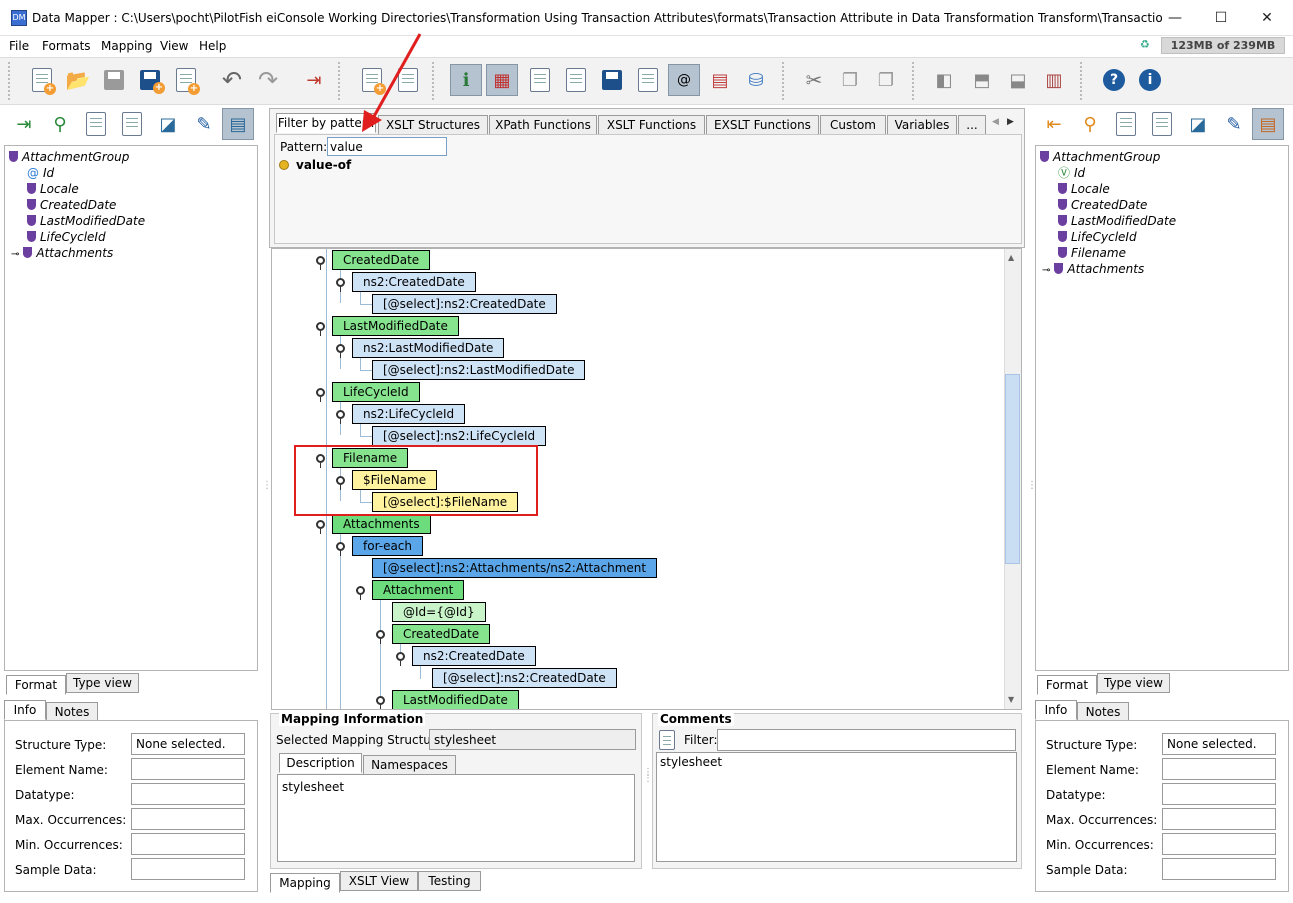 This screenshot has height=903, width=1293. What do you see at coordinates (648, 80) in the screenshot?
I see `document-icon` at bounding box center [648, 80].